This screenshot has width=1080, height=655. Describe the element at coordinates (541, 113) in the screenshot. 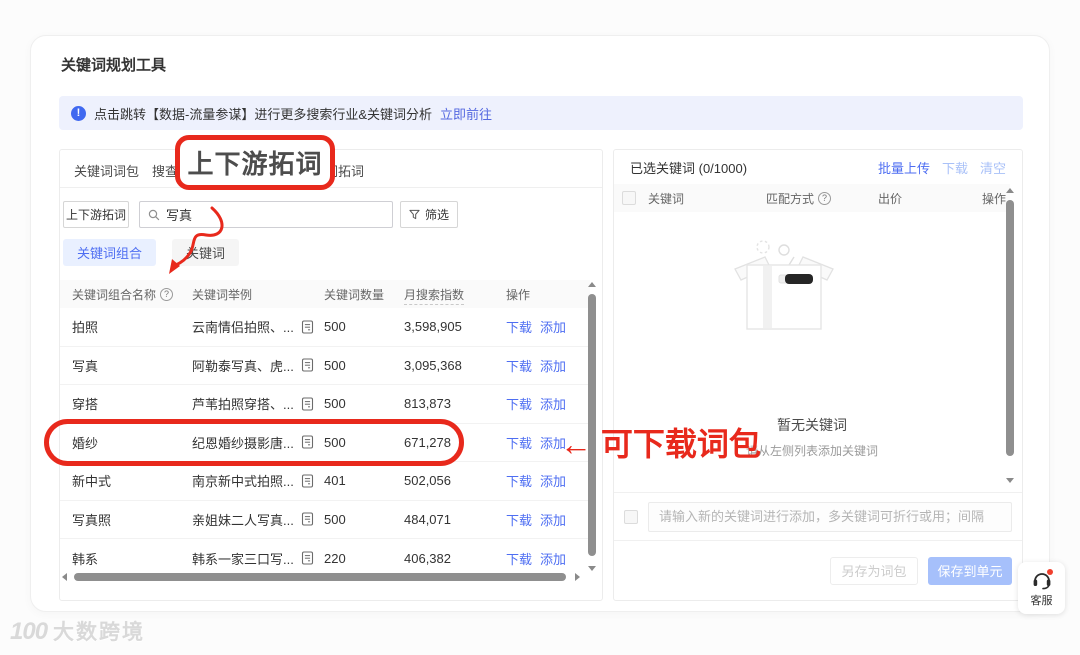

I see `notice-bar: ! 点击跳转【数据-流量参谋】进行更多搜索行业&关键词分析 立即前往` at that location.